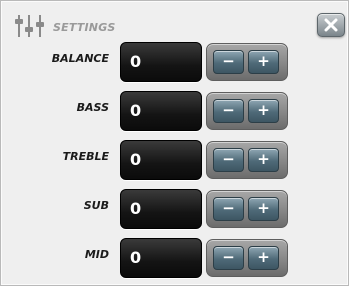 Image resolution: width=349 pixels, height=286 pixels. Describe the element at coordinates (161, 160) in the screenshot. I see `treble-value: 0` at that location.